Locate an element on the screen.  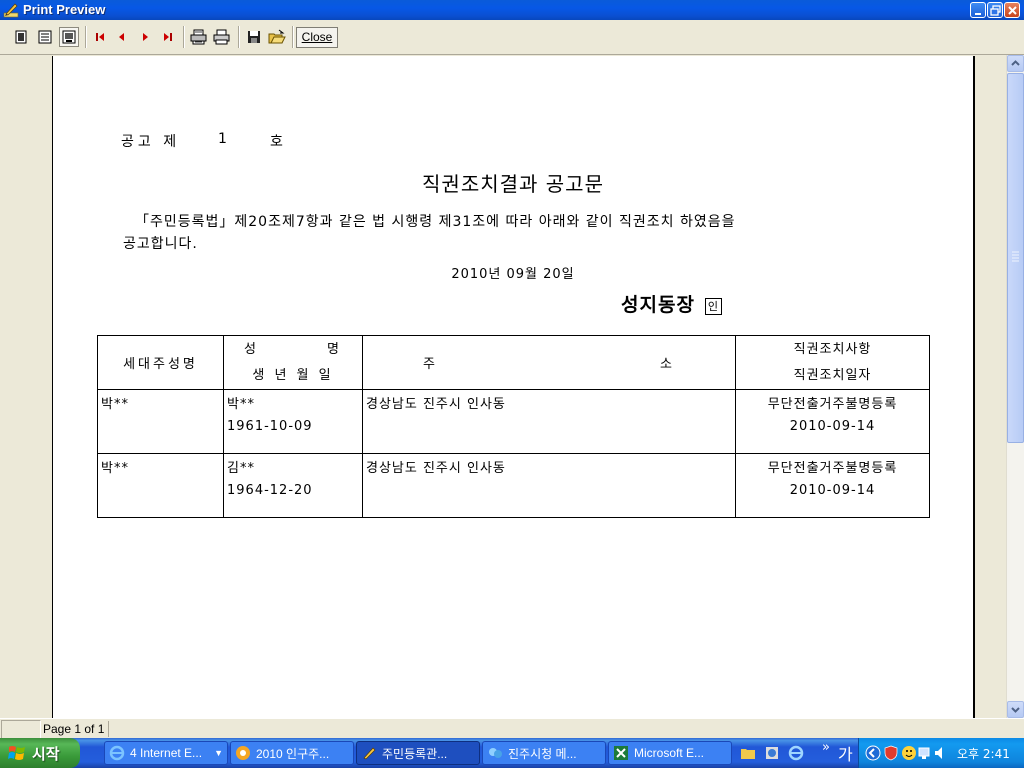
last-page-button is located at coordinates (168, 37).